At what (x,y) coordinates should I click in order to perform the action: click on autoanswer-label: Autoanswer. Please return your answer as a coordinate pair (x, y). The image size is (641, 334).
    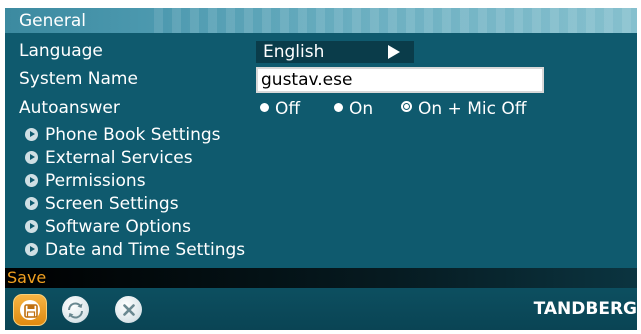
    Looking at the image, I should click on (69, 108).